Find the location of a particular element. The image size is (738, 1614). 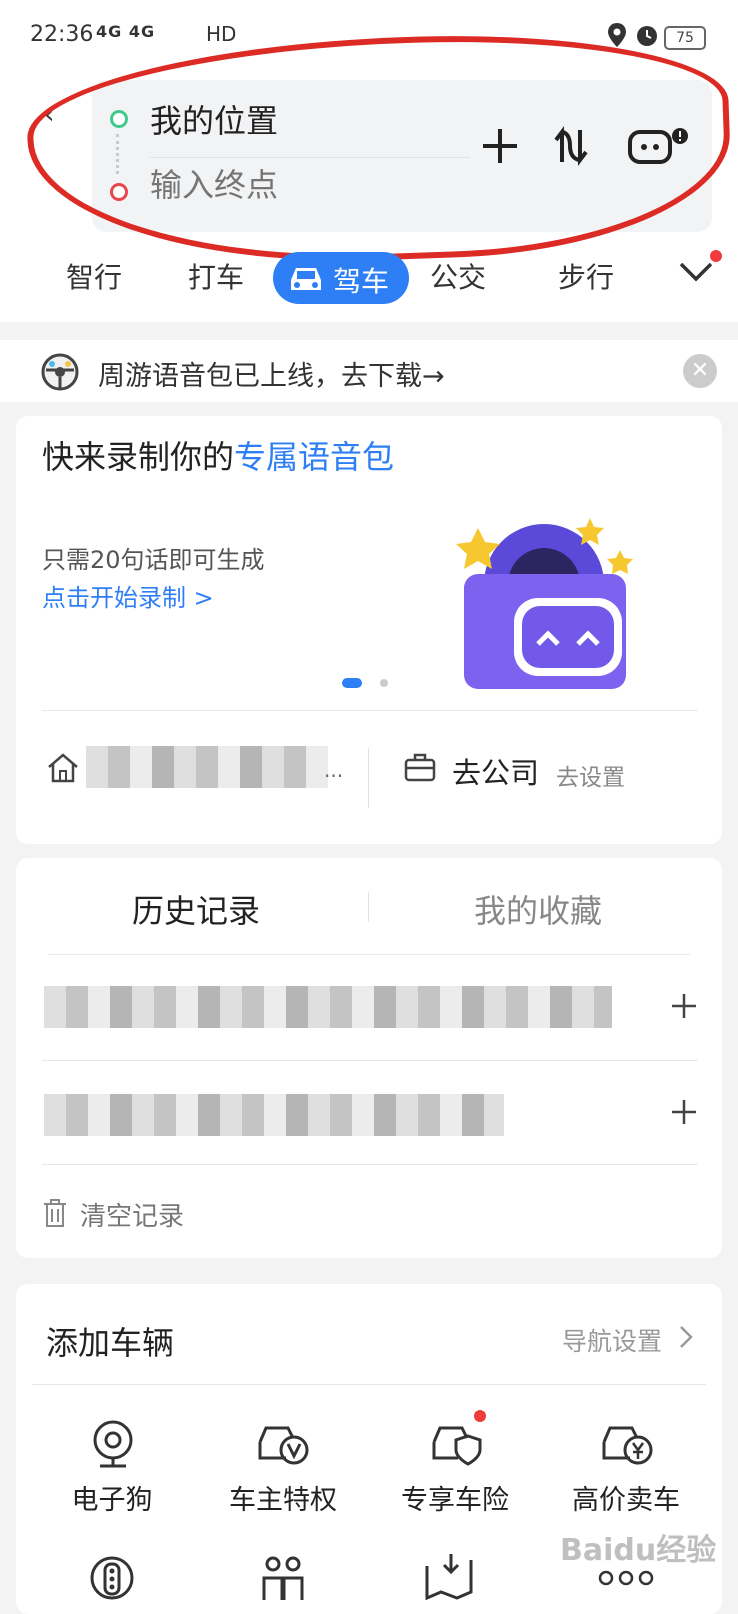

map-download-icon is located at coordinates (449, 1578).